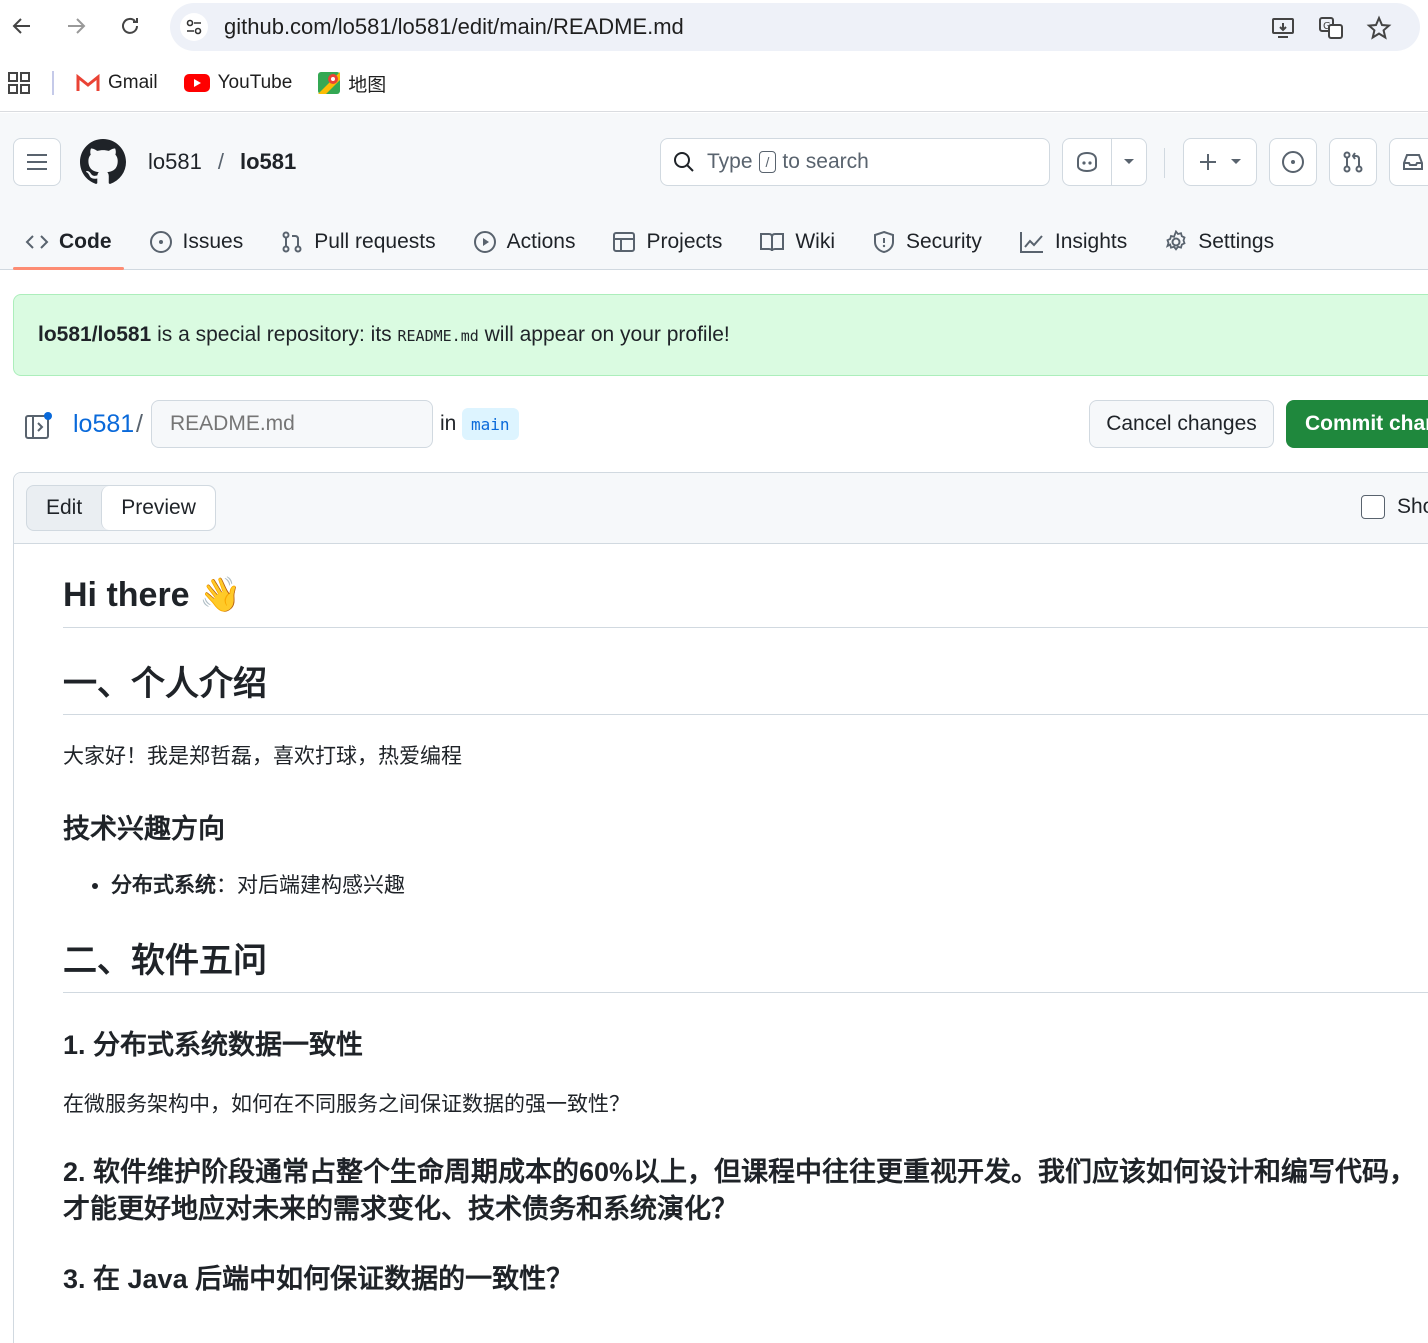  I want to click on search-icon, so click(684, 162).